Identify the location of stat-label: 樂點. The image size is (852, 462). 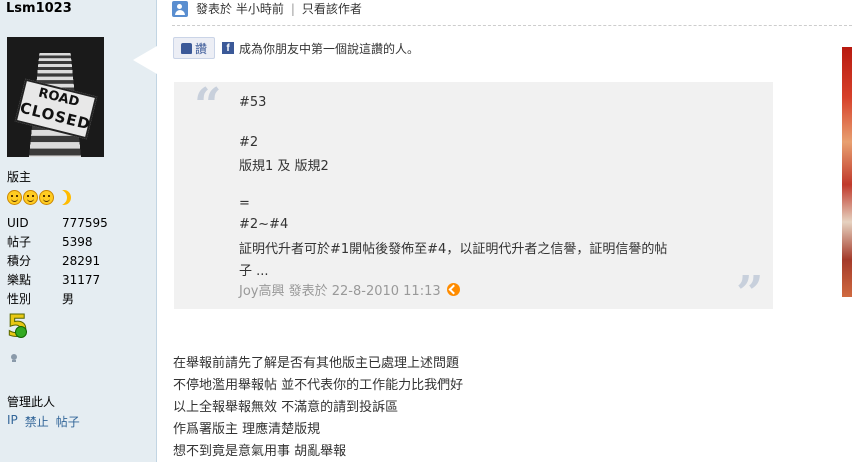
(19, 280).